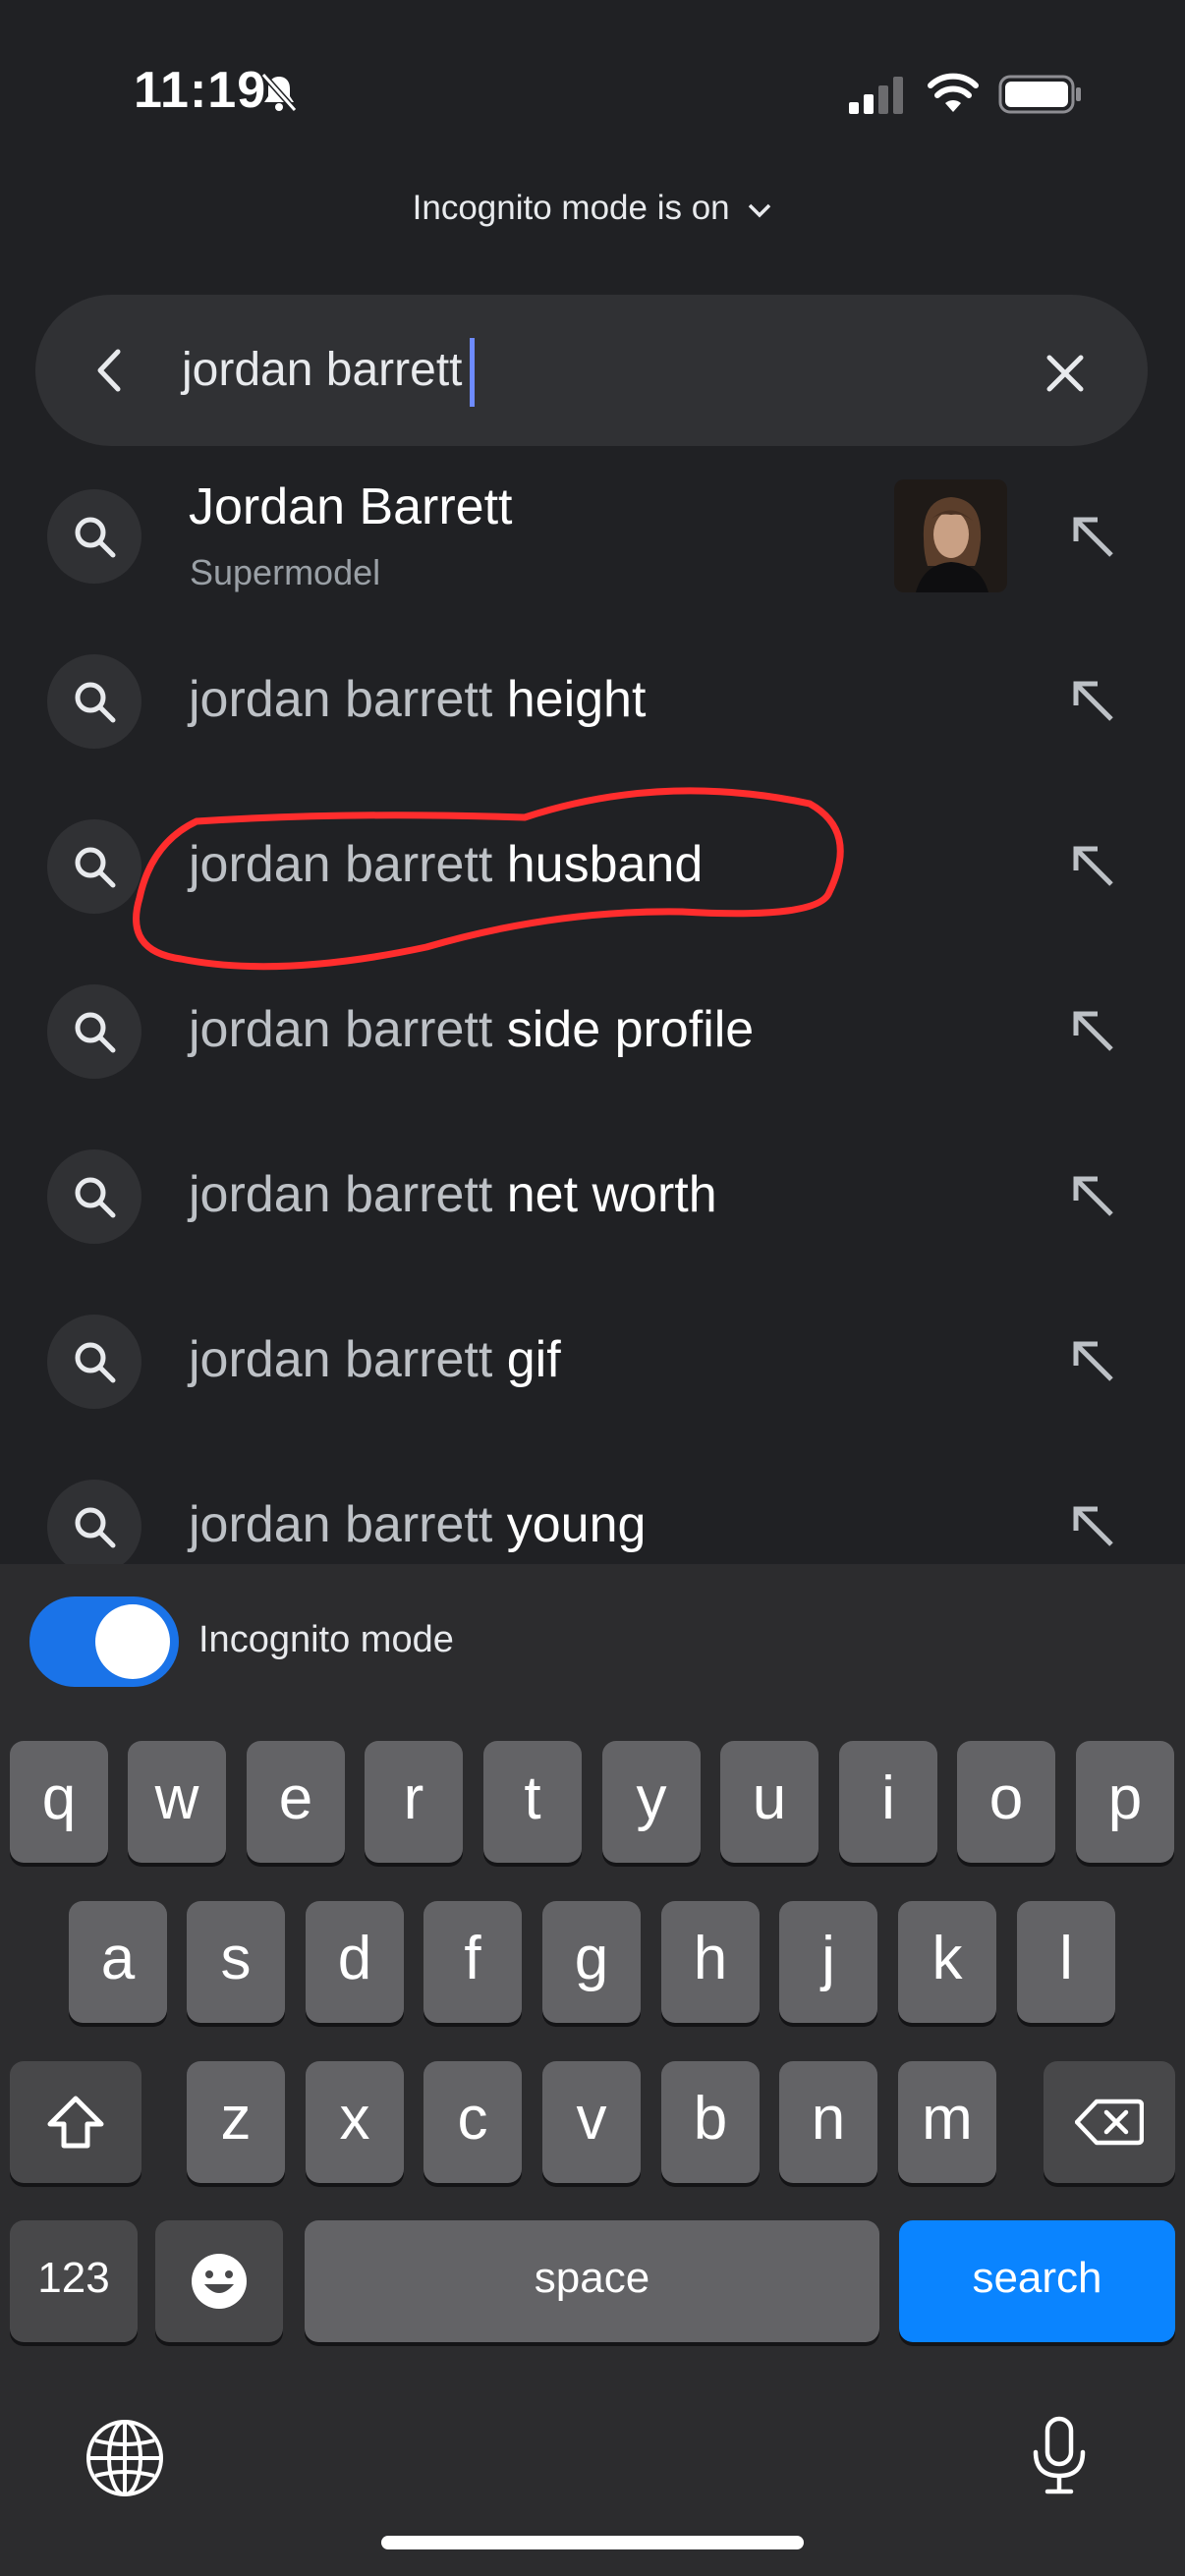  What do you see at coordinates (200, 90) in the screenshot?
I see `status-time: 11:19` at bounding box center [200, 90].